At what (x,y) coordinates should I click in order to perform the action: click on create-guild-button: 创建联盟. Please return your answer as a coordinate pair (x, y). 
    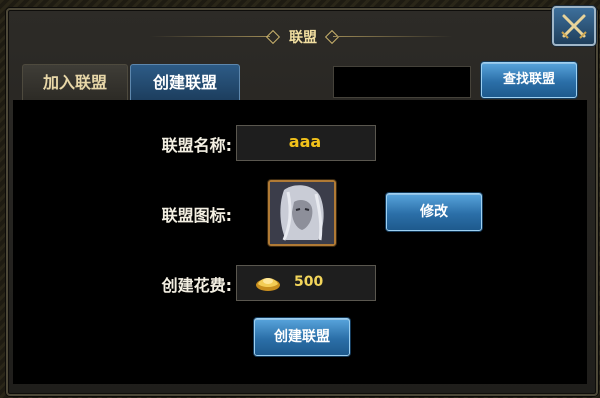
    Looking at the image, I should click on (302, 337).